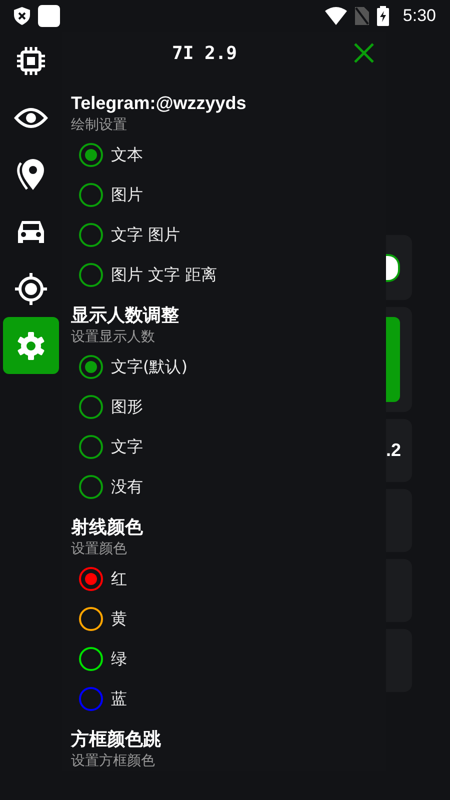  Describe the element at coordinates (149, 367) in the screenshot. I see `option-label: 文字(默认)` at that location.